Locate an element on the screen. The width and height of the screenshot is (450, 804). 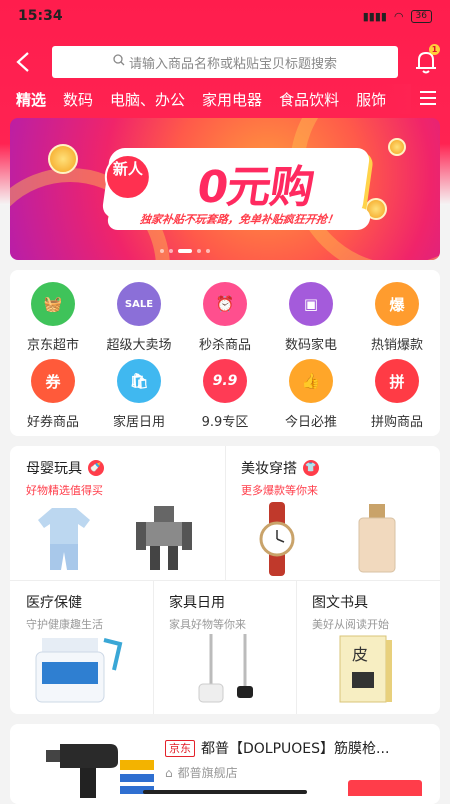
promo-baby-toys: 母婴玩具 🍼 好物精选值得买 is located at coordinates (117, 513).